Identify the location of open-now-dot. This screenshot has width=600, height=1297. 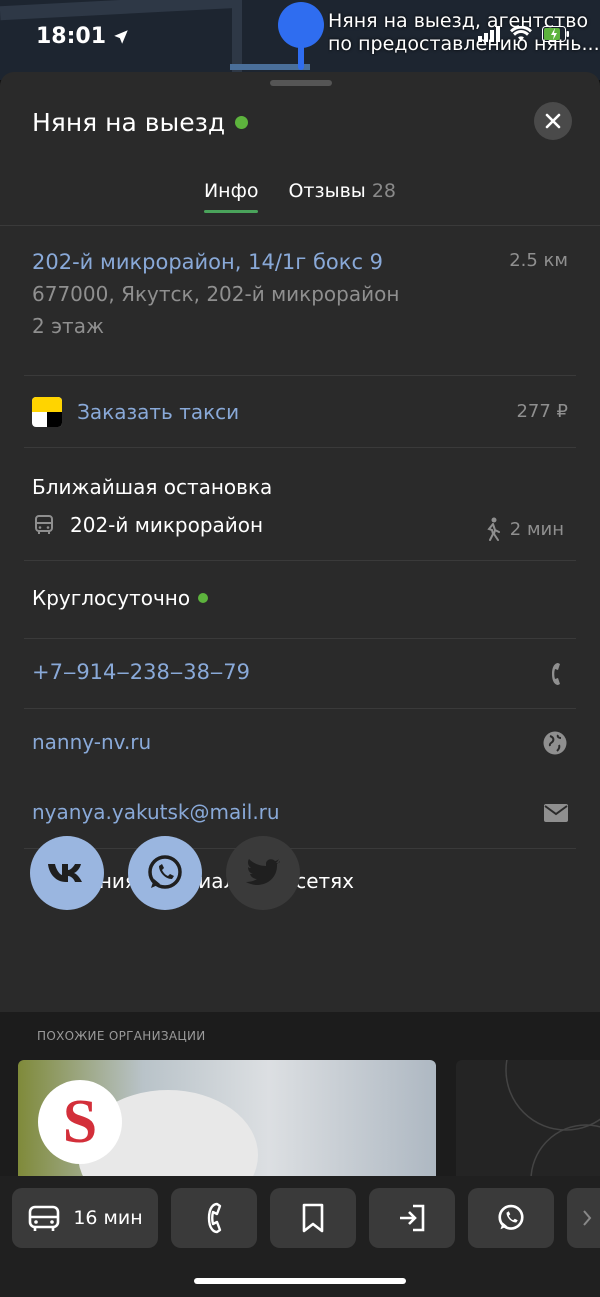
(203, 598).